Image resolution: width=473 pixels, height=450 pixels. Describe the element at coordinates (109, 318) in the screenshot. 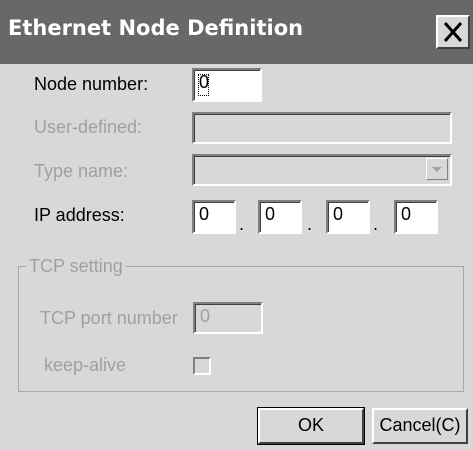

I see `tcp-port-label: TCP port number` at that location.